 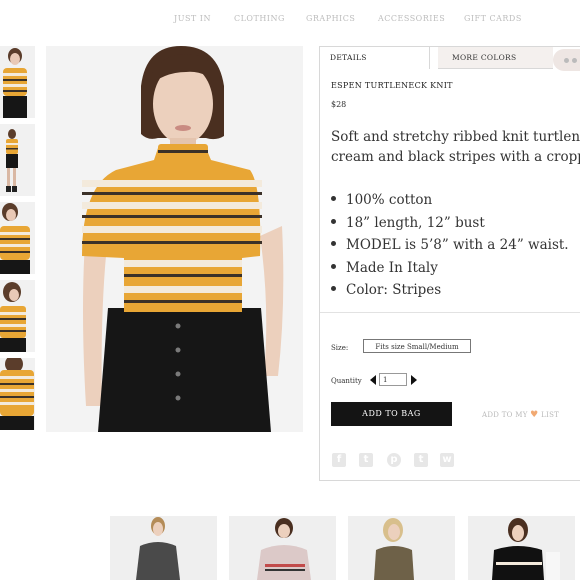 I want to click on size-label: Size:, so click(x=340, y=348).